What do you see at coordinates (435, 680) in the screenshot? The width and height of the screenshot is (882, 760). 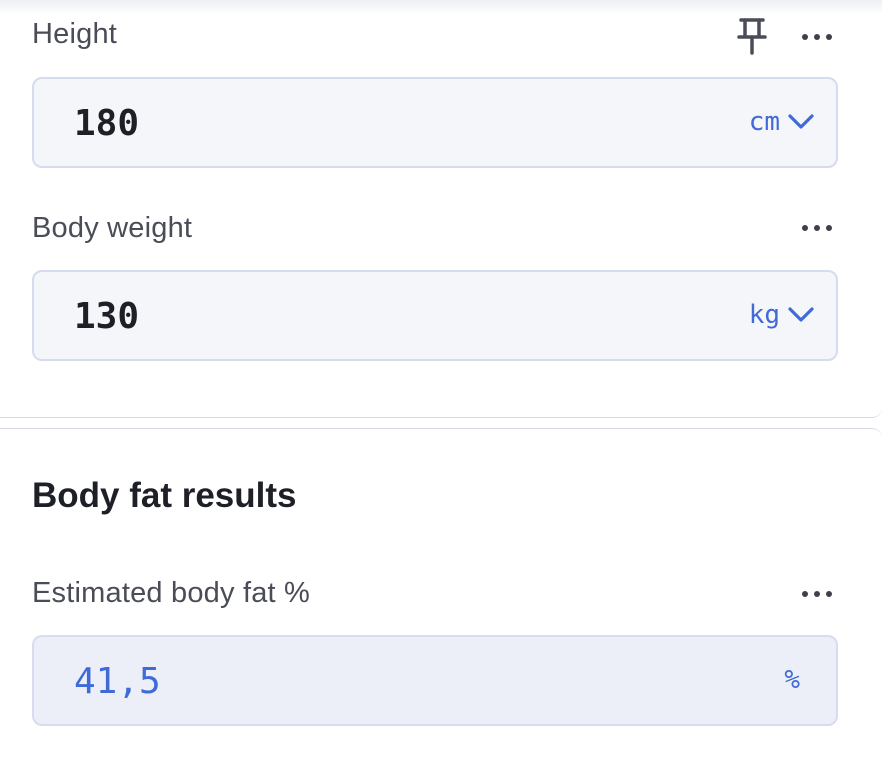 I see `body-fat-result-field: 41,5 %` at bounding box center [435, 680].